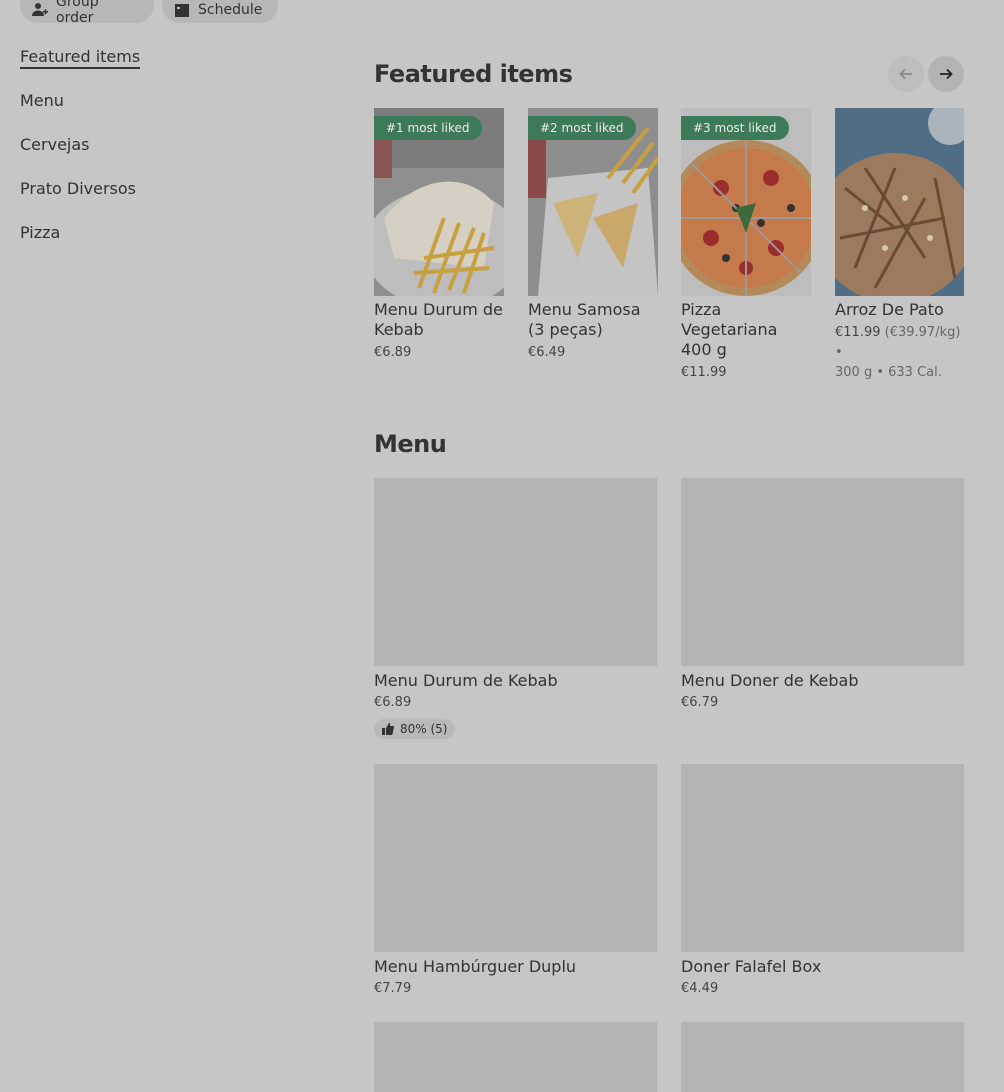 The width and height of the screenshot is (1004, 1092). I want to click on menu-item-name: Doner Falafel Box, so click(751, 966).